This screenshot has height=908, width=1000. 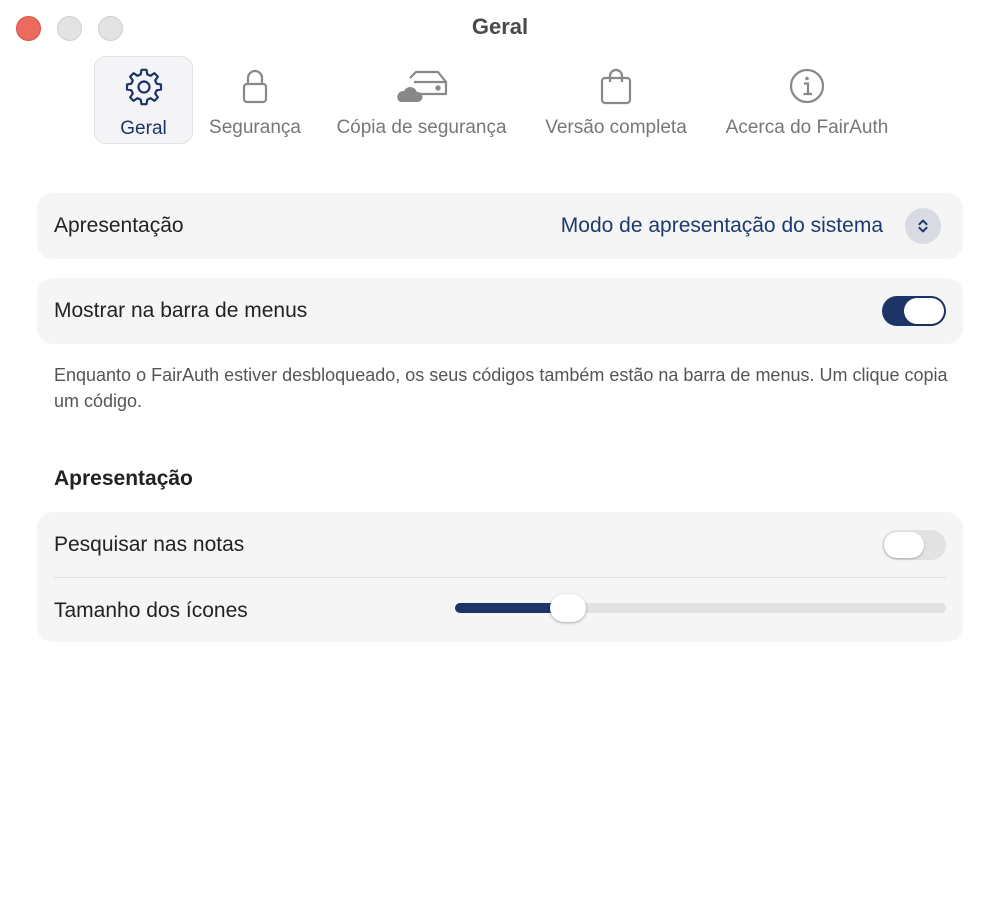 I want to click on menubar-card: Mostrar na barra de menus, so click(x=500, y=311).